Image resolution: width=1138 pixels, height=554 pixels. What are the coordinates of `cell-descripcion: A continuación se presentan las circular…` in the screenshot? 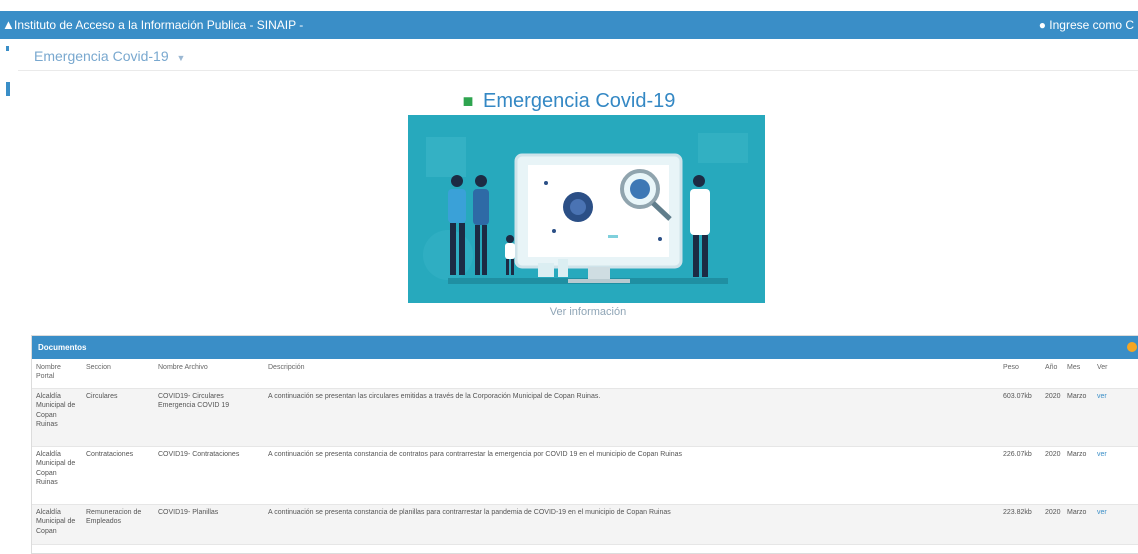 It's located at (631, 417).